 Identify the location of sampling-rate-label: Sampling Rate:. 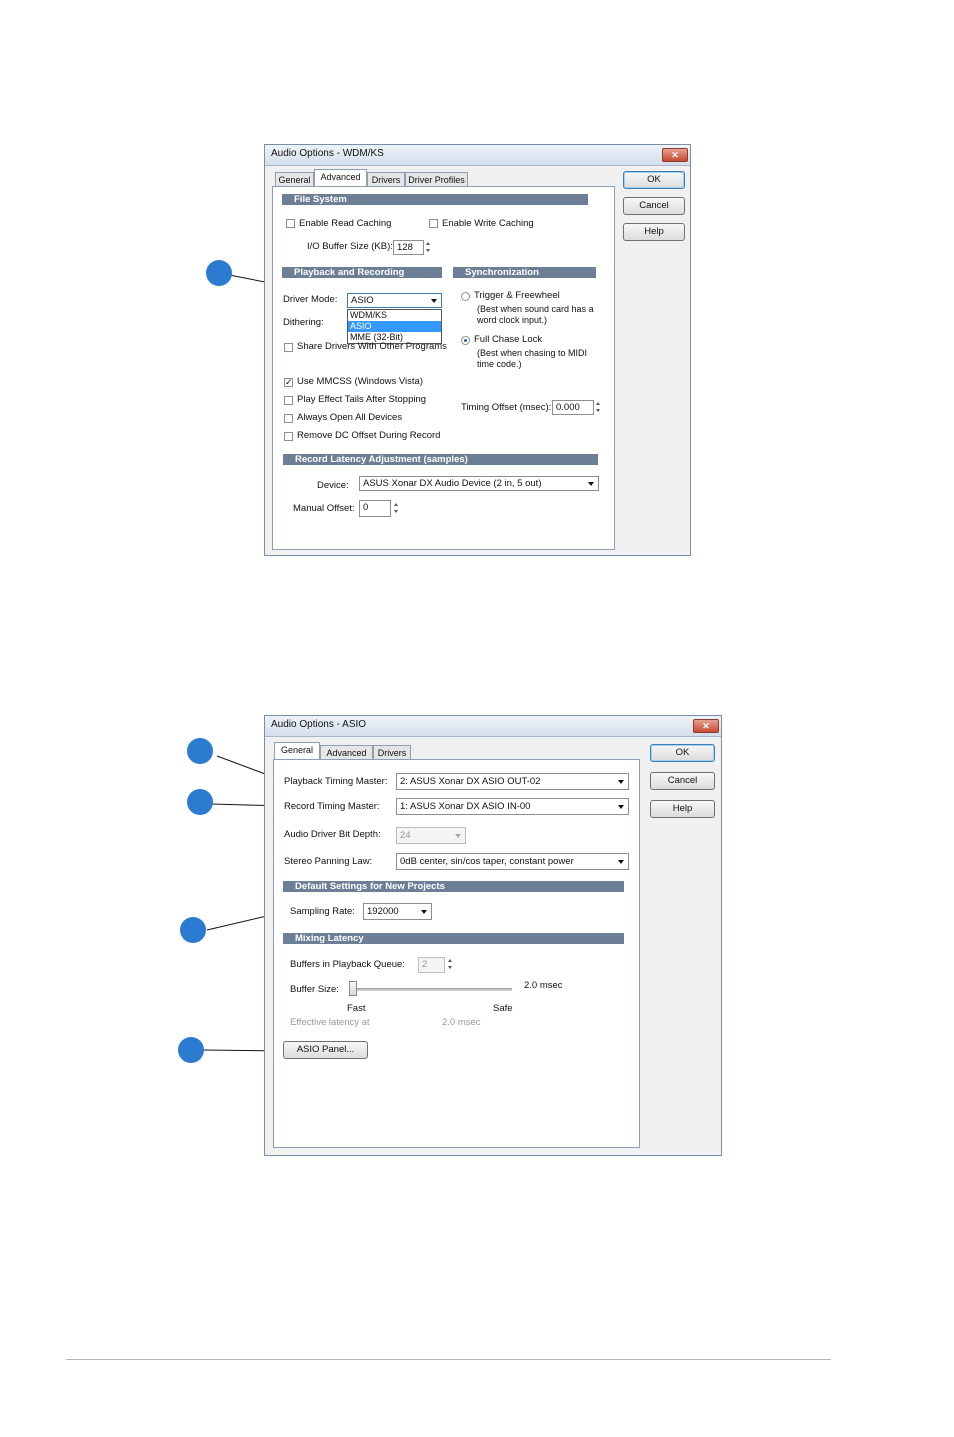
(322, 911).